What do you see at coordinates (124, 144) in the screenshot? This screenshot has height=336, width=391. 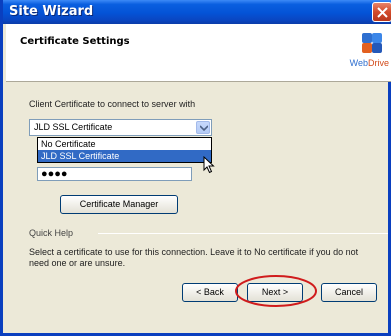 I see `option-no-certificate: No Certificate` at bounding box center [124, 144].